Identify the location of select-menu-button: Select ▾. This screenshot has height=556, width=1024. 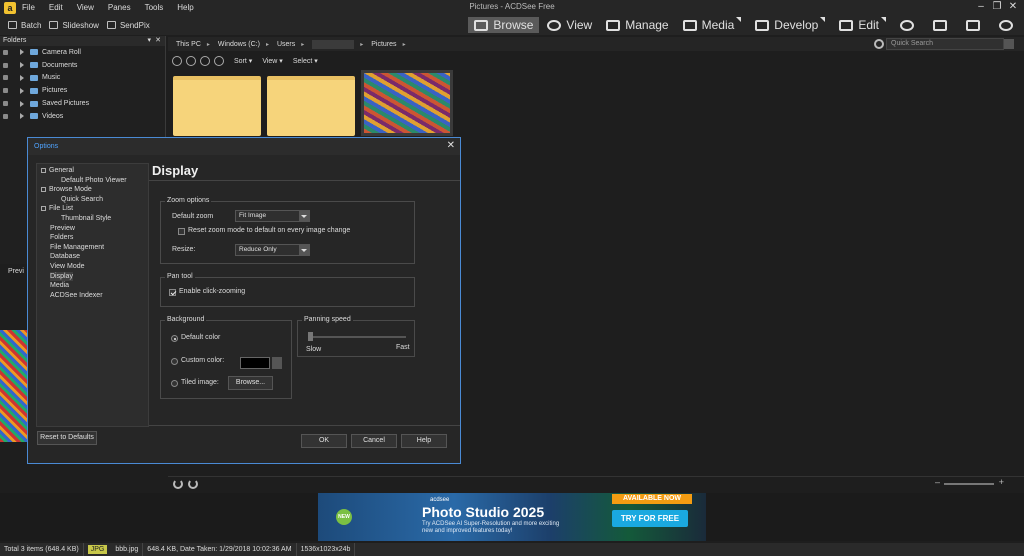
(305, 61).